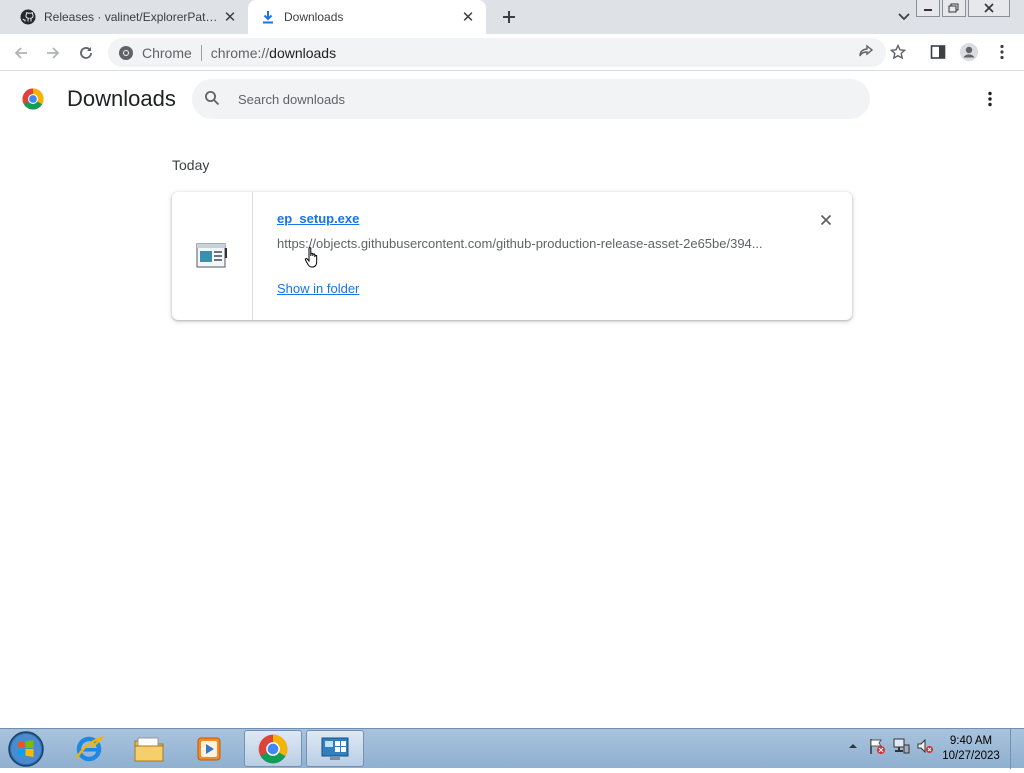 The width and height of the screenshot is (1024, 773). What do you see at coordinates (866, 52) in the screenshot?
I see `share-icon` at bounding box center [866, 52].